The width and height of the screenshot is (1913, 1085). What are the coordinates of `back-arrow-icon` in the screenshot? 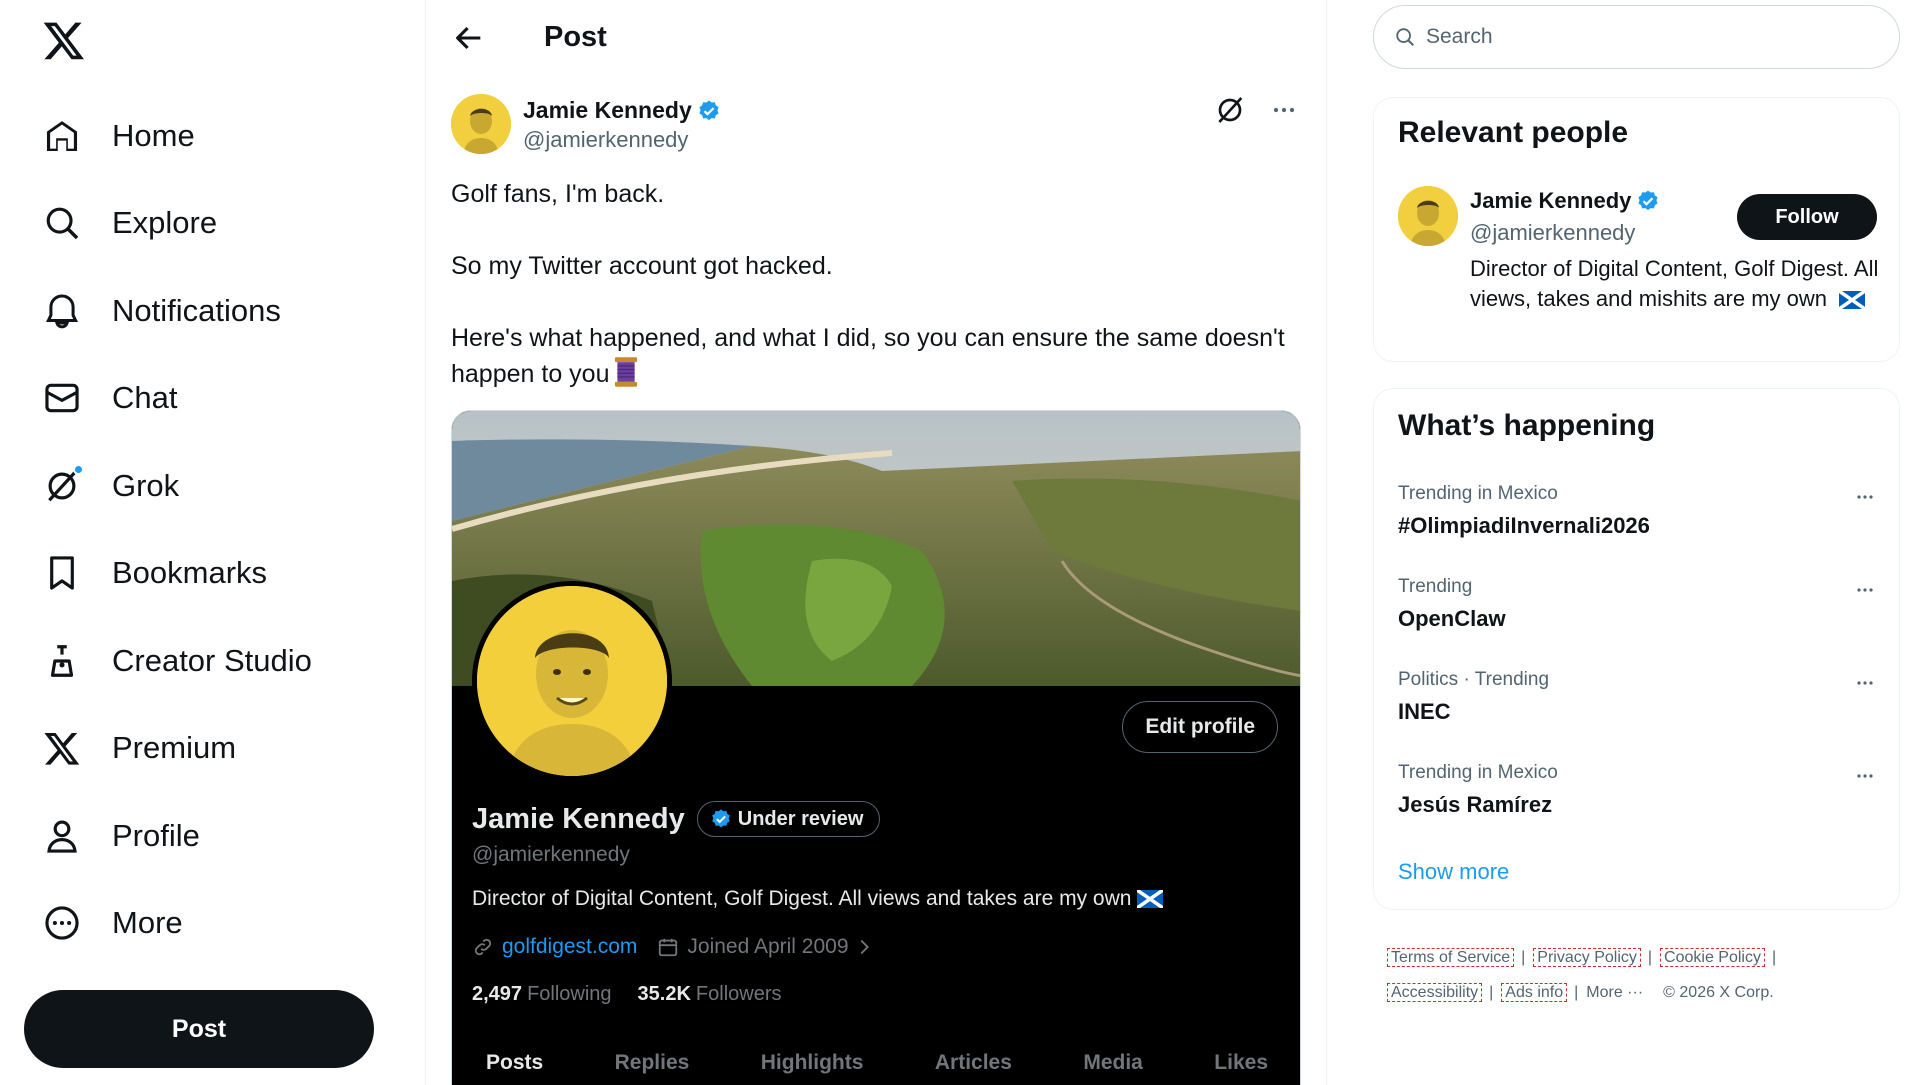 It's located at (469, 38).